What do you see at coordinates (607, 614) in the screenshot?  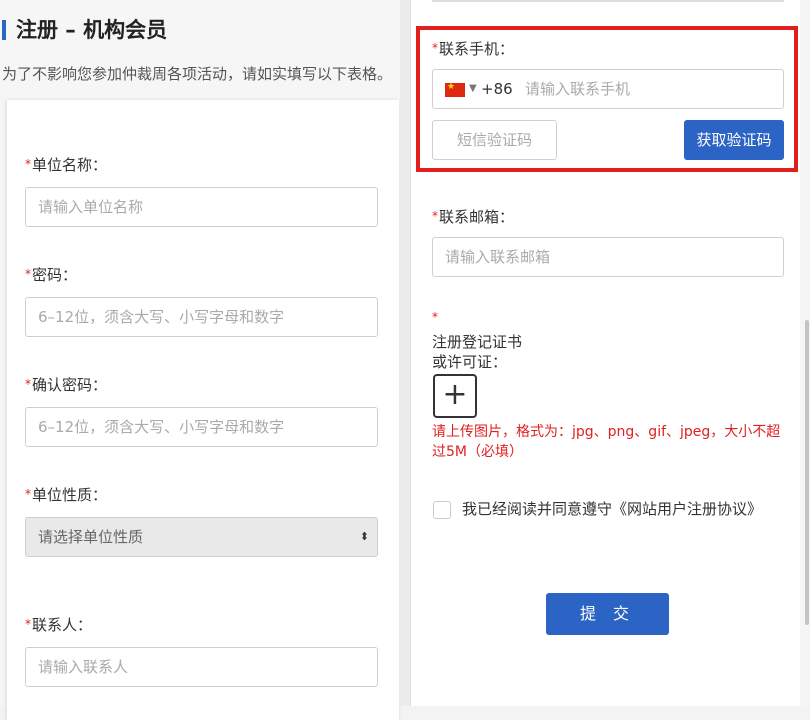 I see `submit-button: 提 交` at bounding box center [607, 614].